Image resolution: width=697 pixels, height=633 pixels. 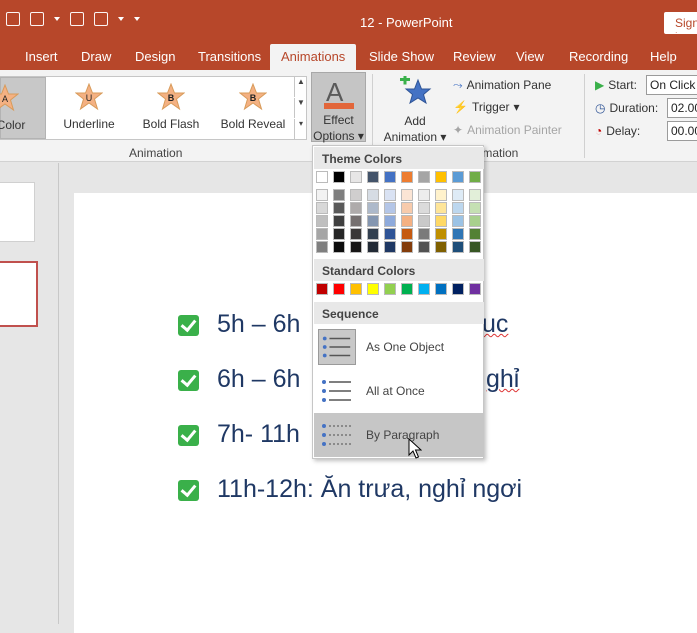 What do you see at coordinates (338, 107) in the screenshot?
I see `effect-options-button: A Effect Options ▾` at bounding box center [338, 107].